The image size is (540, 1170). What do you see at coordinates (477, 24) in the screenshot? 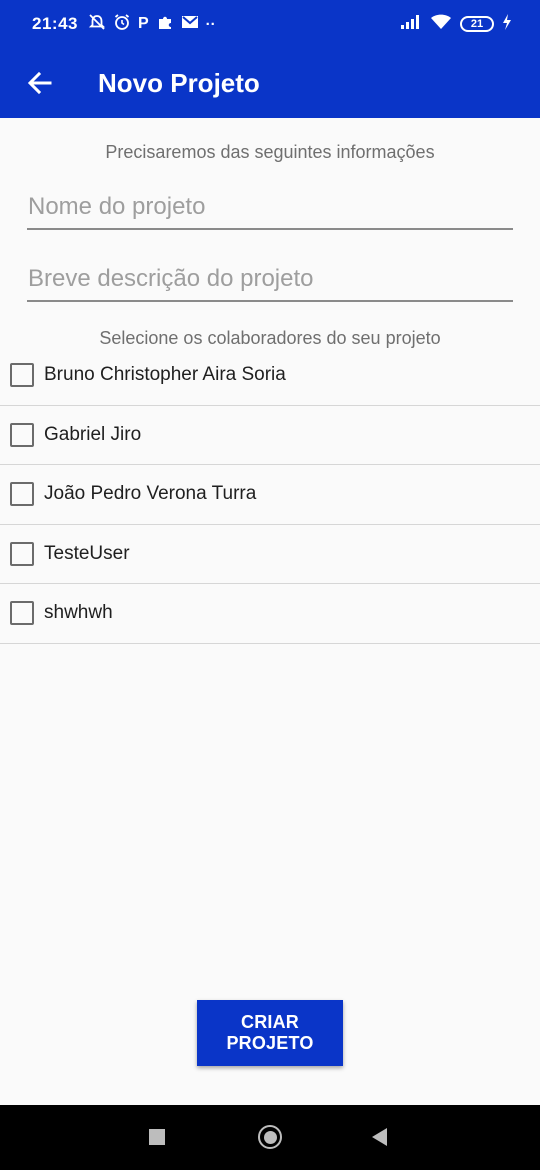
I see `battery-icon: 21` at bounding box center [477, 24].